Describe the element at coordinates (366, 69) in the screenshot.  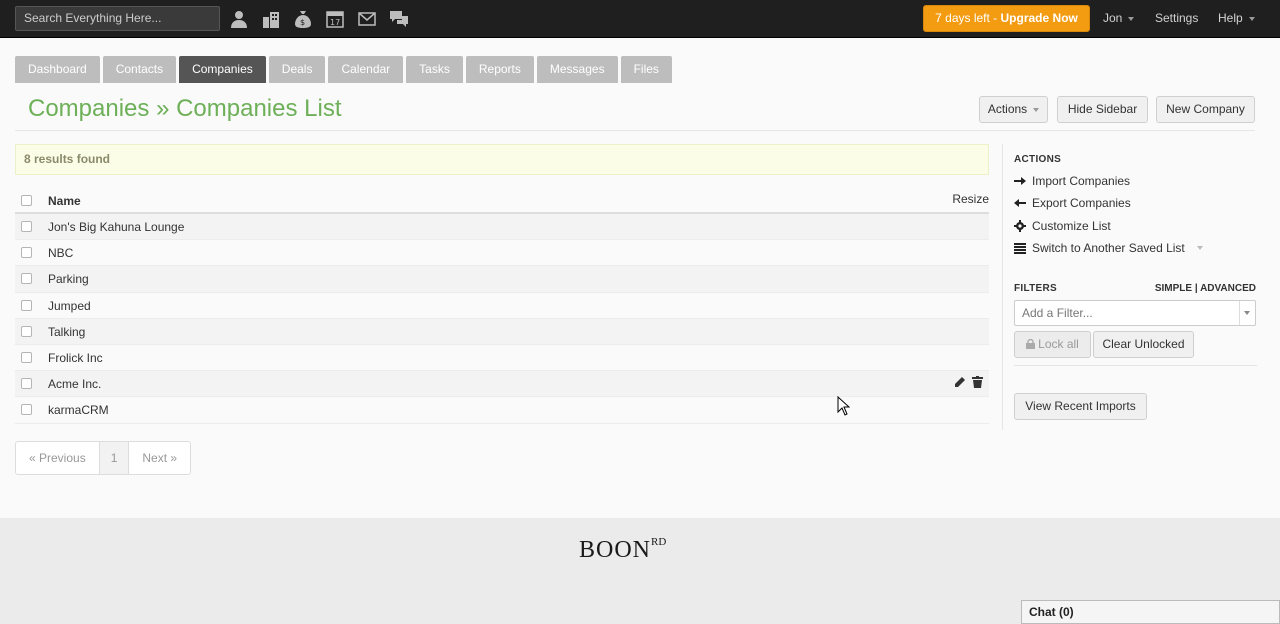
I see `tab-calendar: Calendar` at that location.